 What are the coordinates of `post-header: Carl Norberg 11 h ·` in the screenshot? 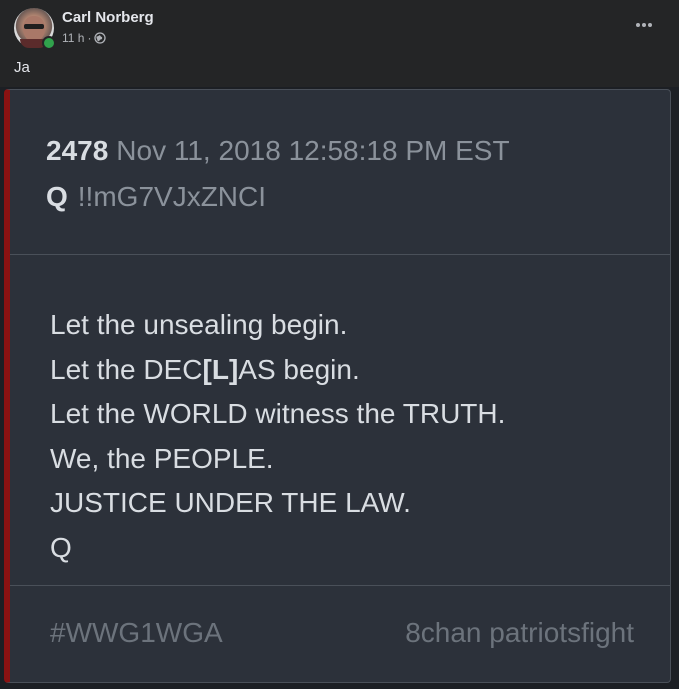 It's located at (84, 29).